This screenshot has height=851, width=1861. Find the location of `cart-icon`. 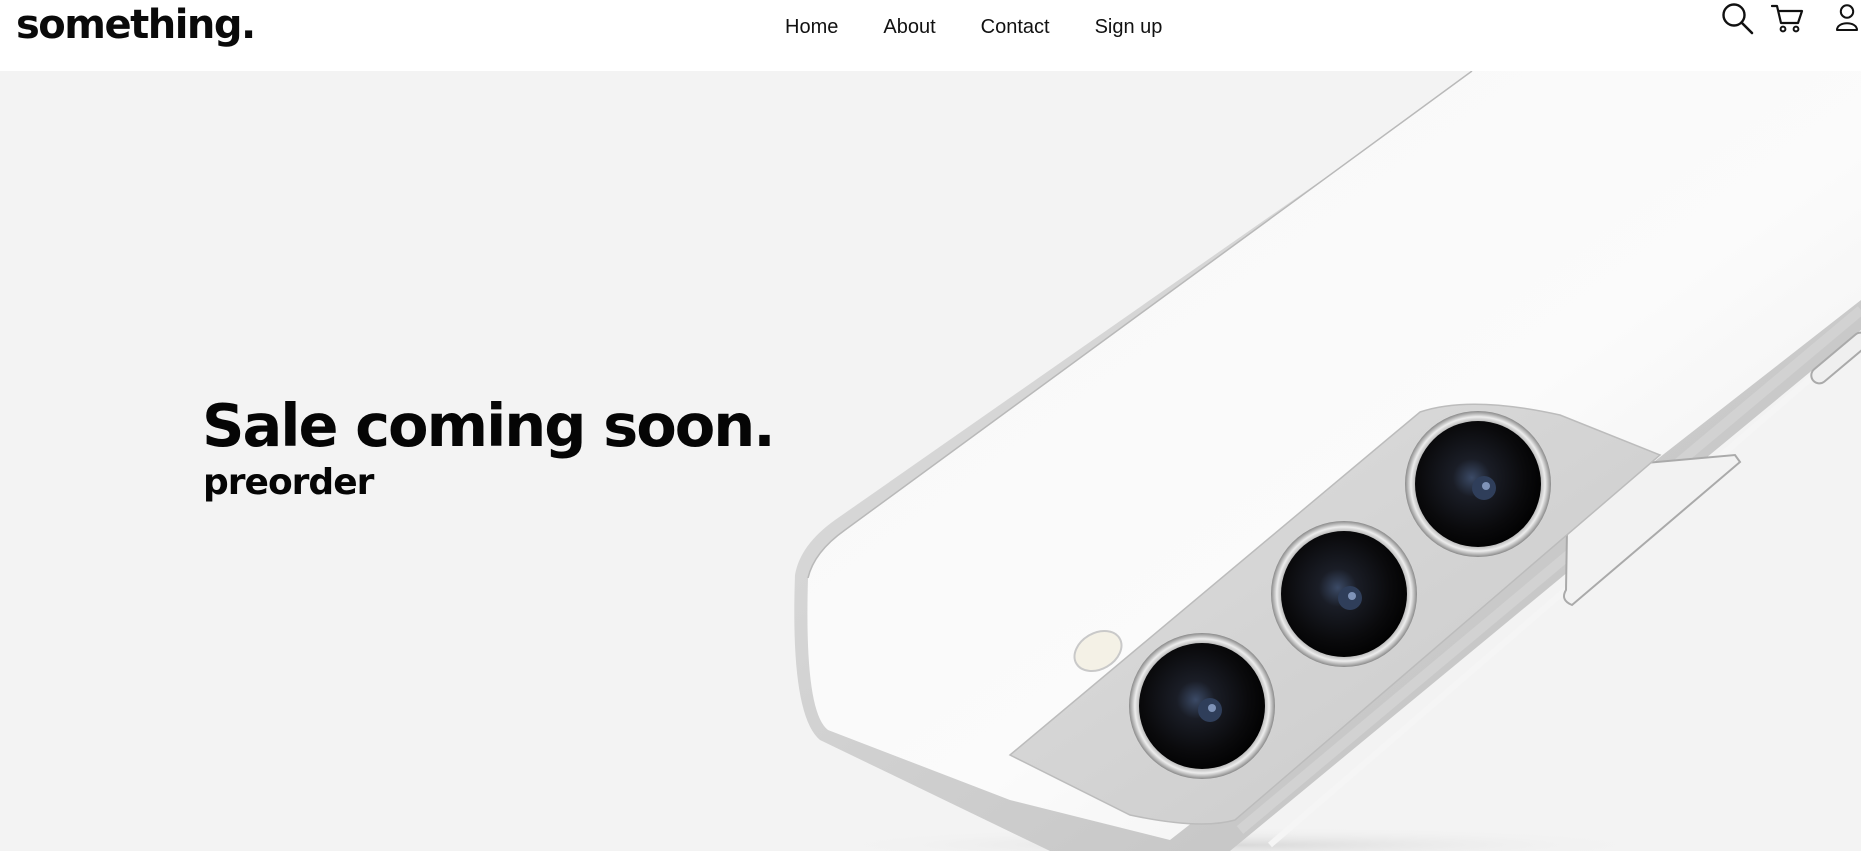

cart-icon is located at coordinates (1788, 19).